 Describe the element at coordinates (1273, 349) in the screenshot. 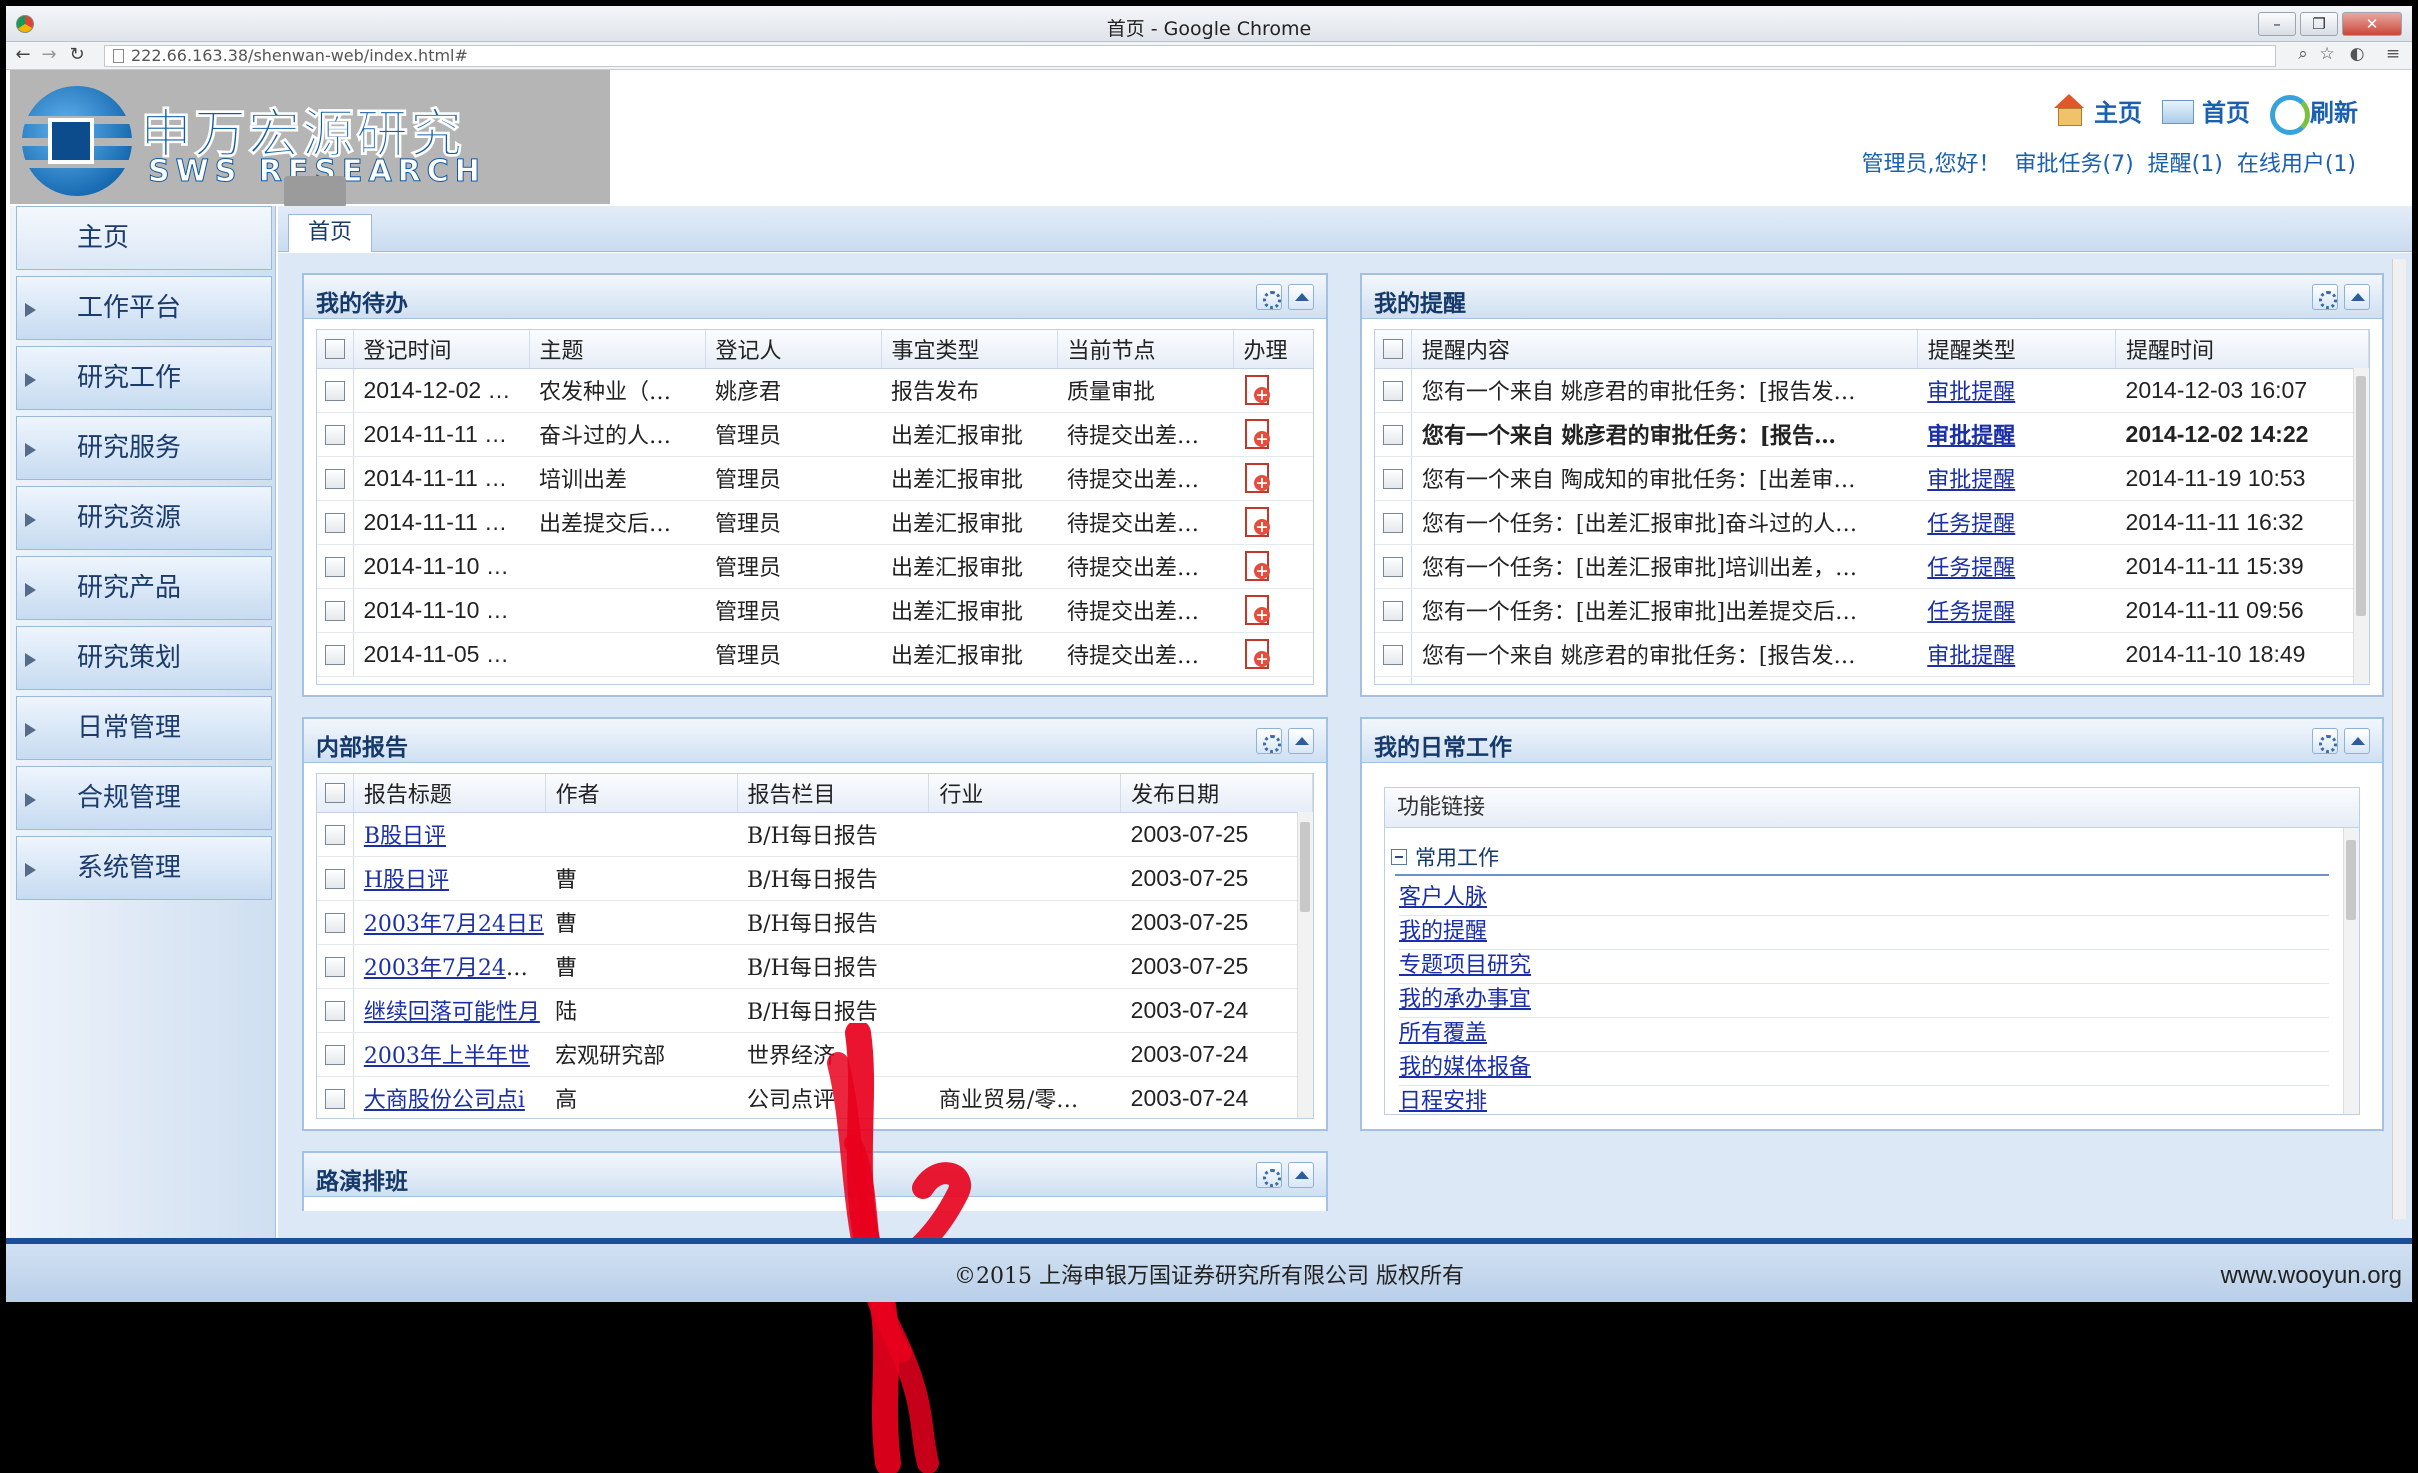

I see `column-header: 办理` at that location.